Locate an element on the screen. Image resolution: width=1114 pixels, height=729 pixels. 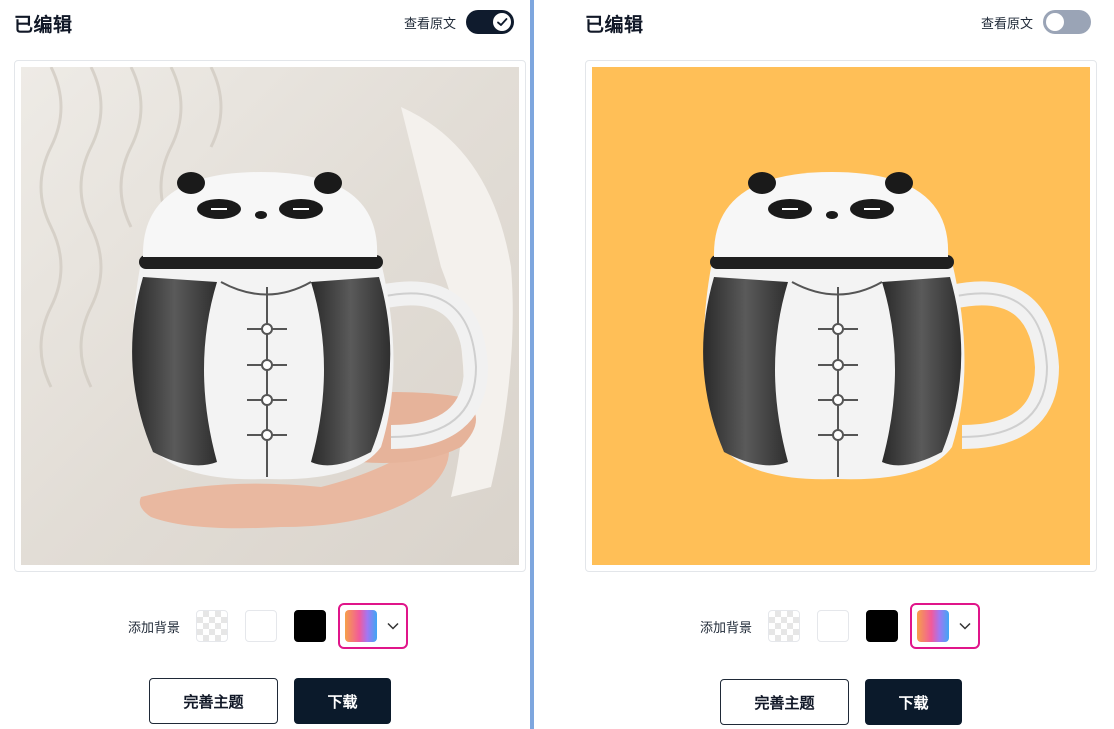
check-icon is located at coordinates (502, 22).